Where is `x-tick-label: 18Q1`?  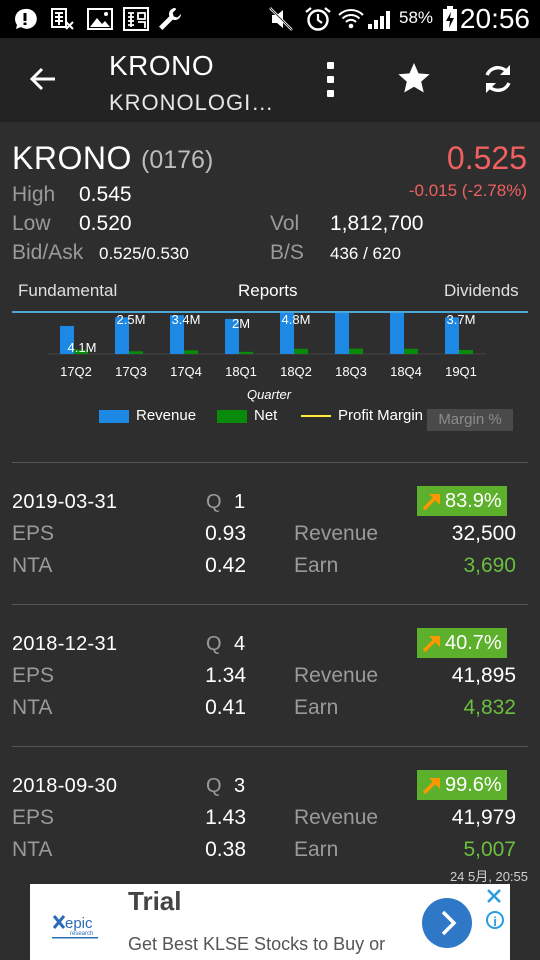
x-tick-label: 18Q1 is located at coordinates (241, 371).